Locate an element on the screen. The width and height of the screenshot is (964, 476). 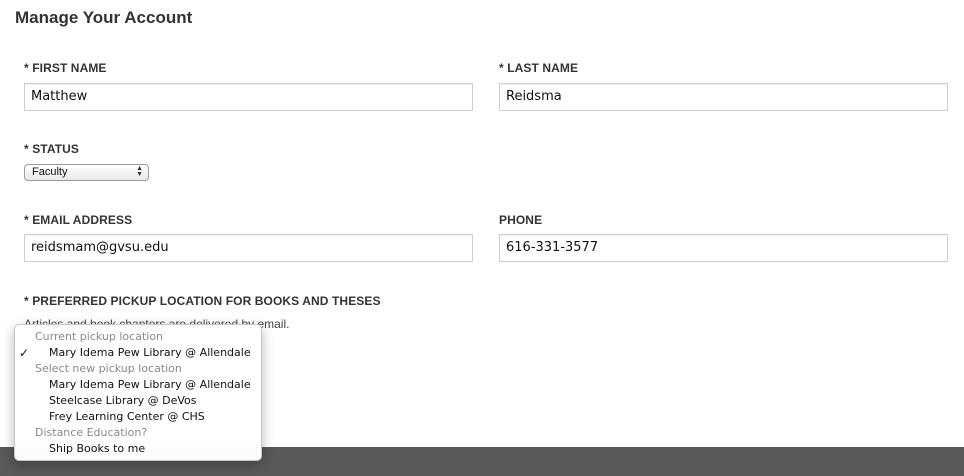
first-name-field: Matthew is located at coordinates (248, 97).